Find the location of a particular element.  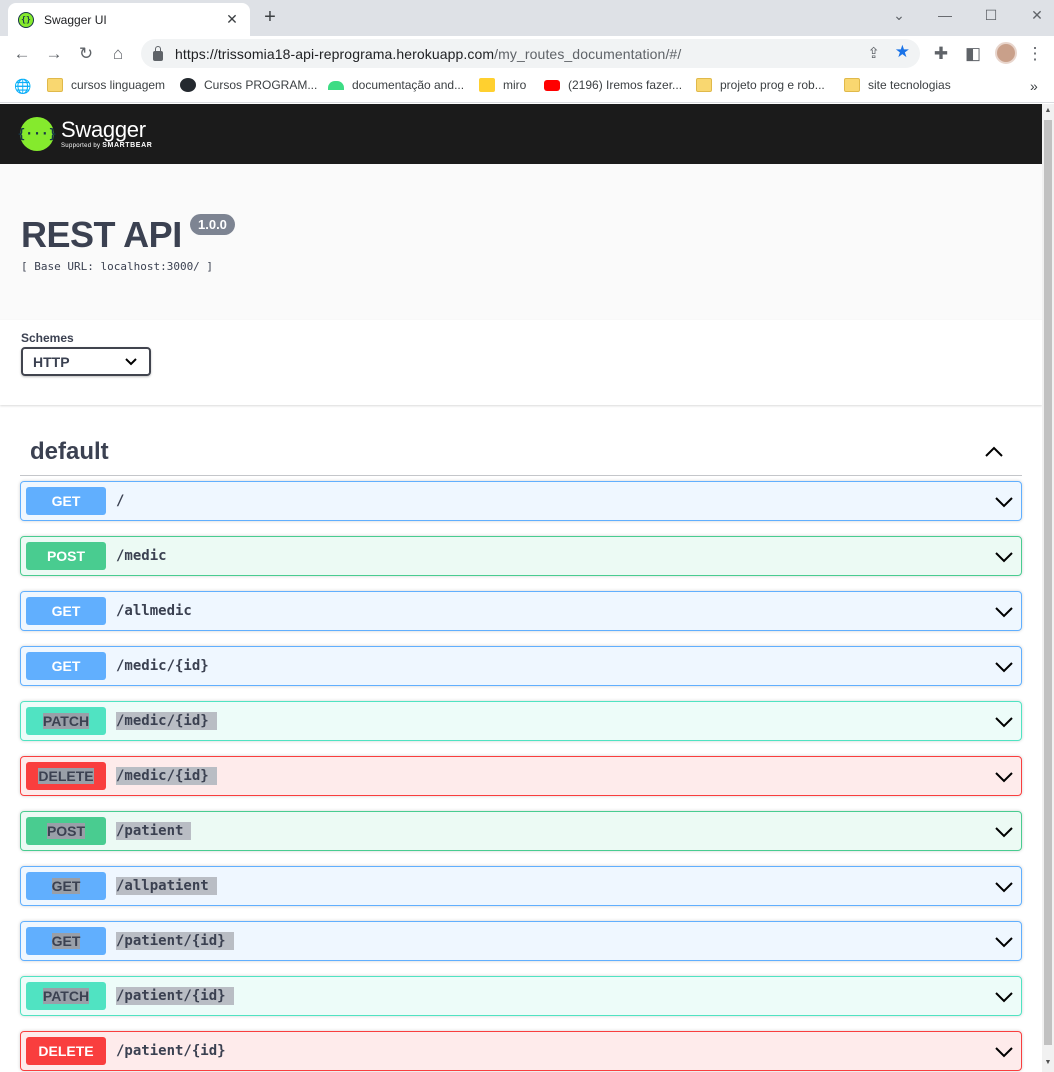

bookmark-star-icon: ★ is located at coordinates (902, 52).